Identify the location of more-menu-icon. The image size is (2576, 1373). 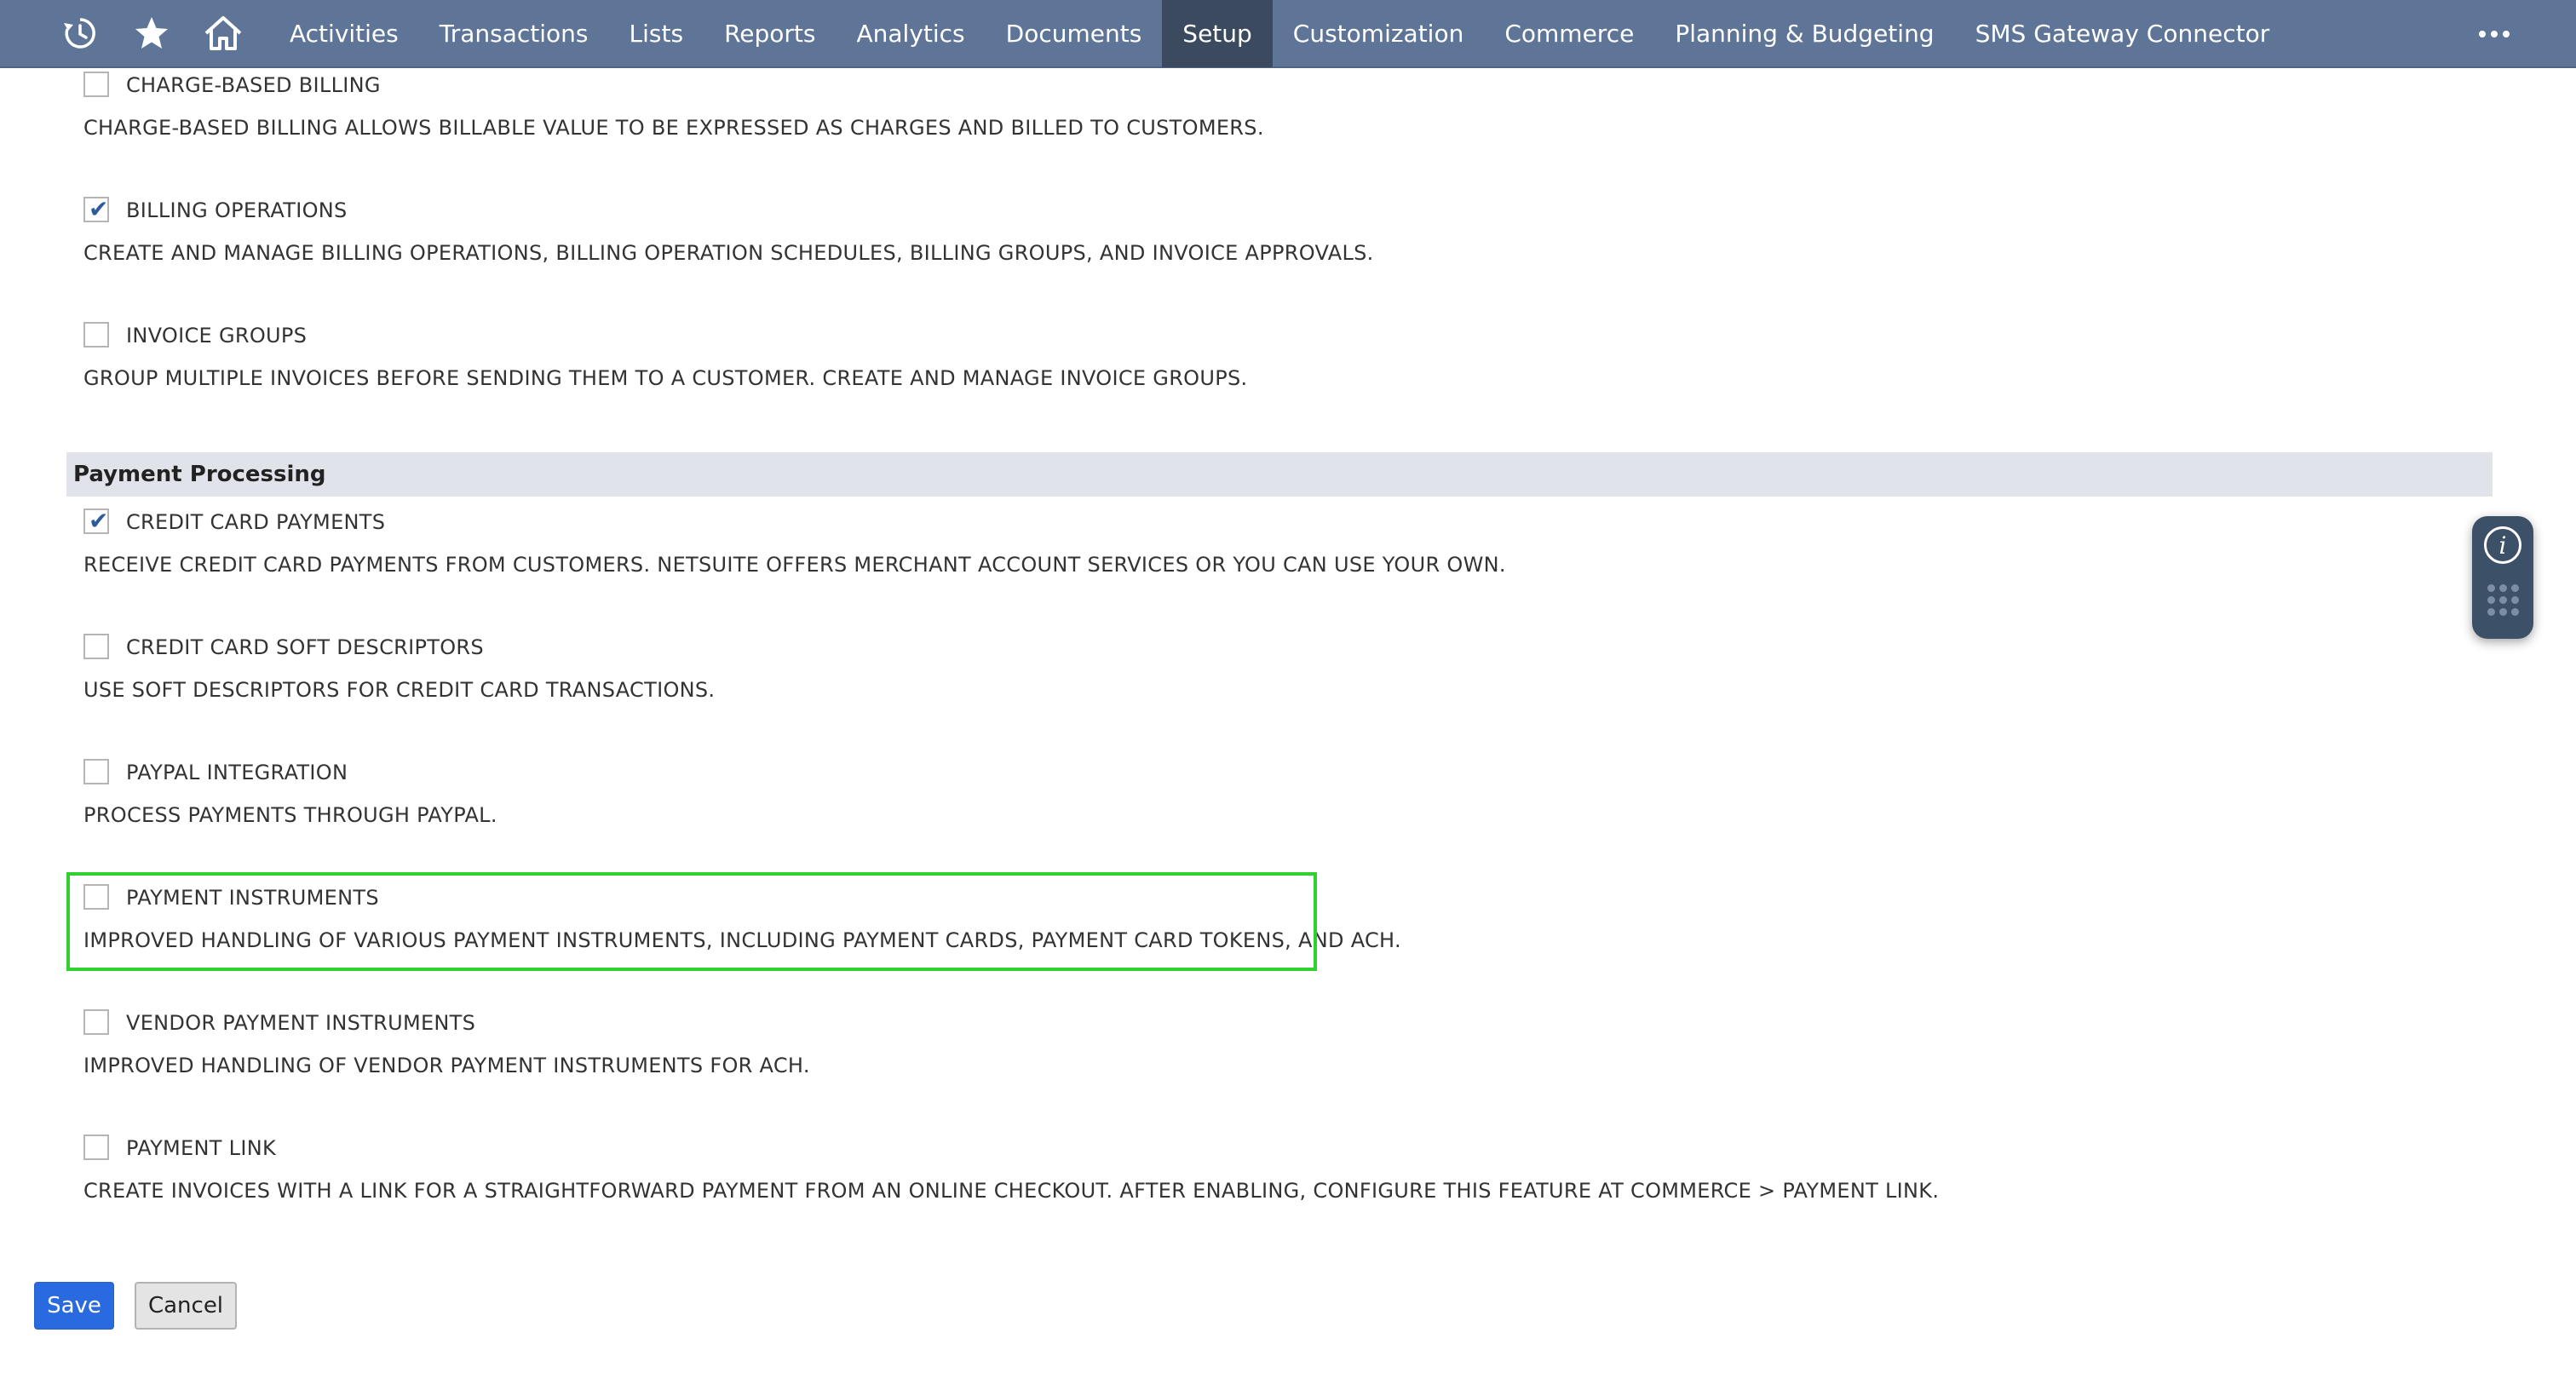
(2494, 34).